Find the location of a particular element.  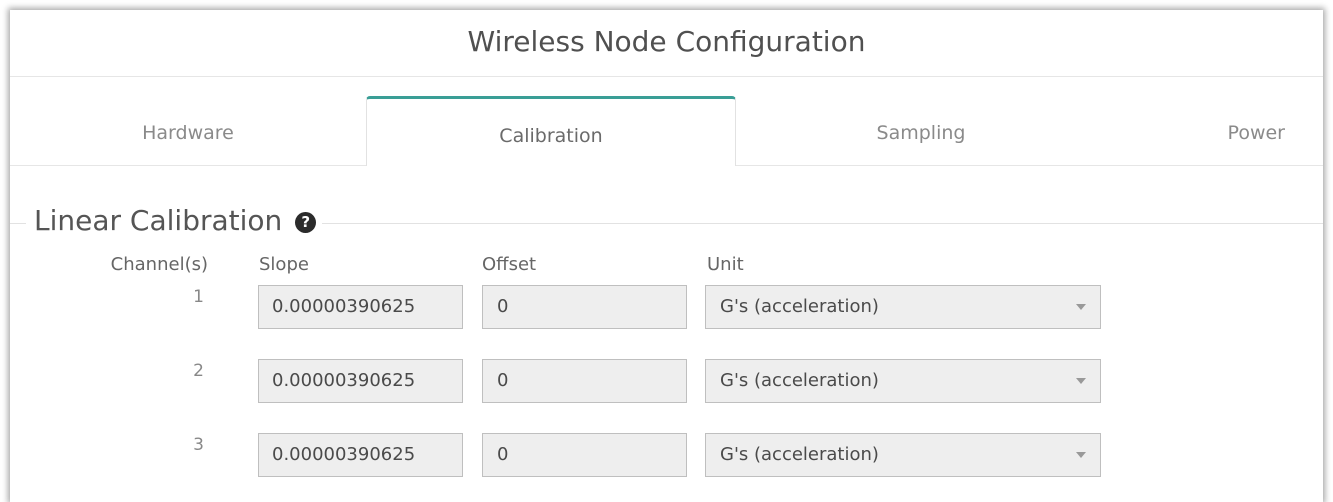

calibration-row: 1 0.00000390625 0 G's (acceleration) is located at coordinates (666, 307).